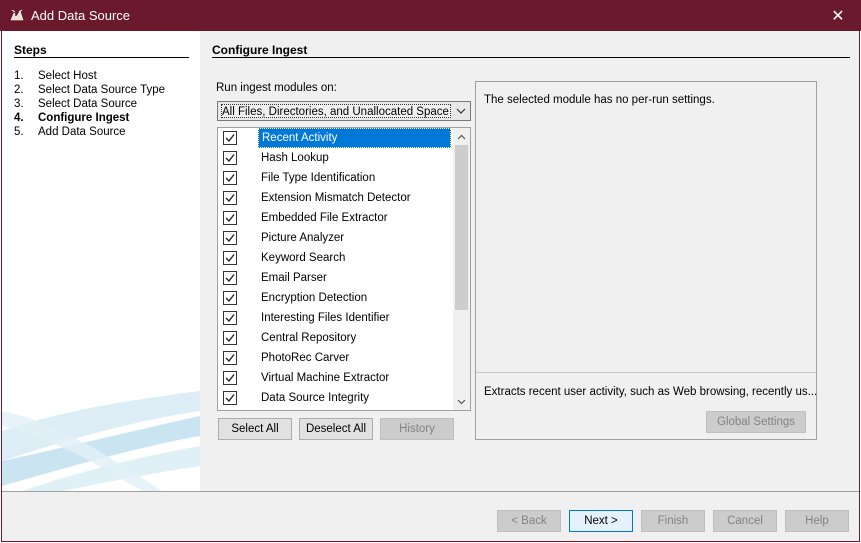  I want to click on scroll-up-button, so click(461, 136).